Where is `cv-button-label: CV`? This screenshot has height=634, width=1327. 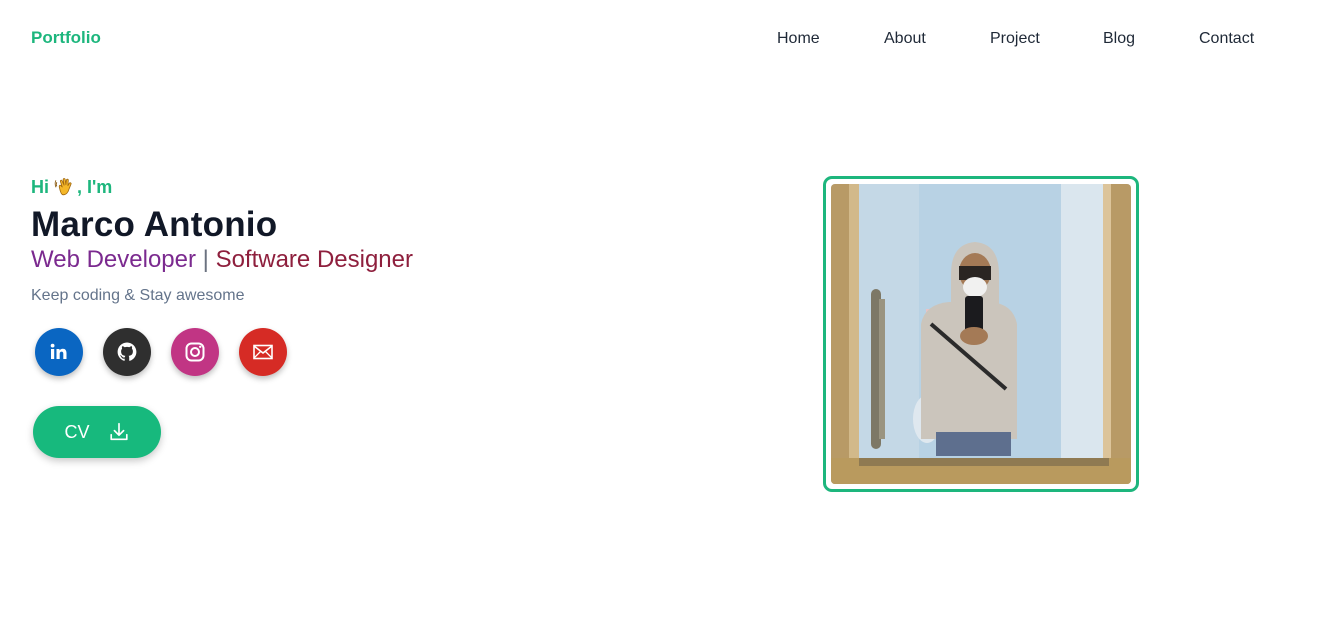 cv-button-label: CV is located at coordinates (77, 431).